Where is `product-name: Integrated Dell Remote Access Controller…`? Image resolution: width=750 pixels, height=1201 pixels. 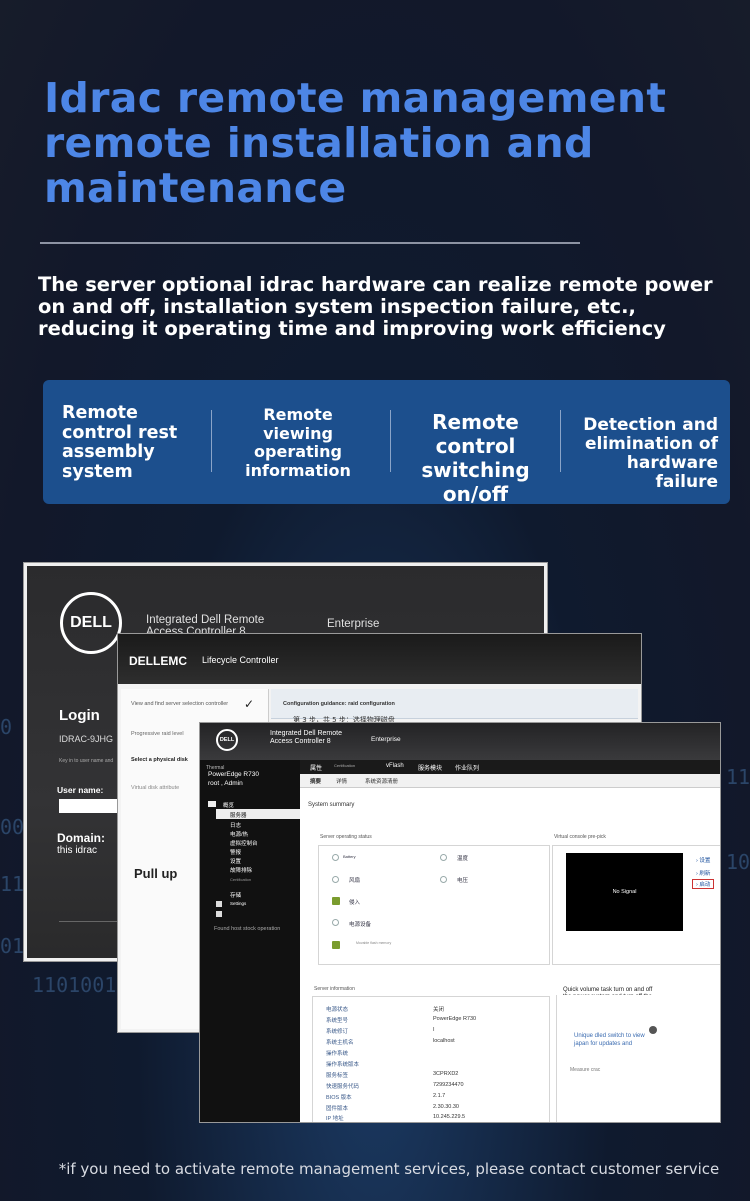
product-name: Integrated Dell Remote Access Controller… is located at coordinates (306, 737).